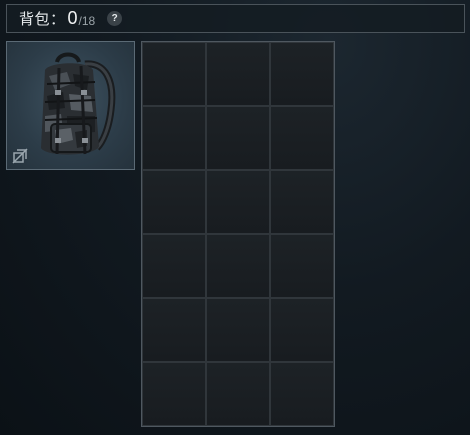 The image size is (470, 435). I want to click on help-icon: ?, so click(115, 18).